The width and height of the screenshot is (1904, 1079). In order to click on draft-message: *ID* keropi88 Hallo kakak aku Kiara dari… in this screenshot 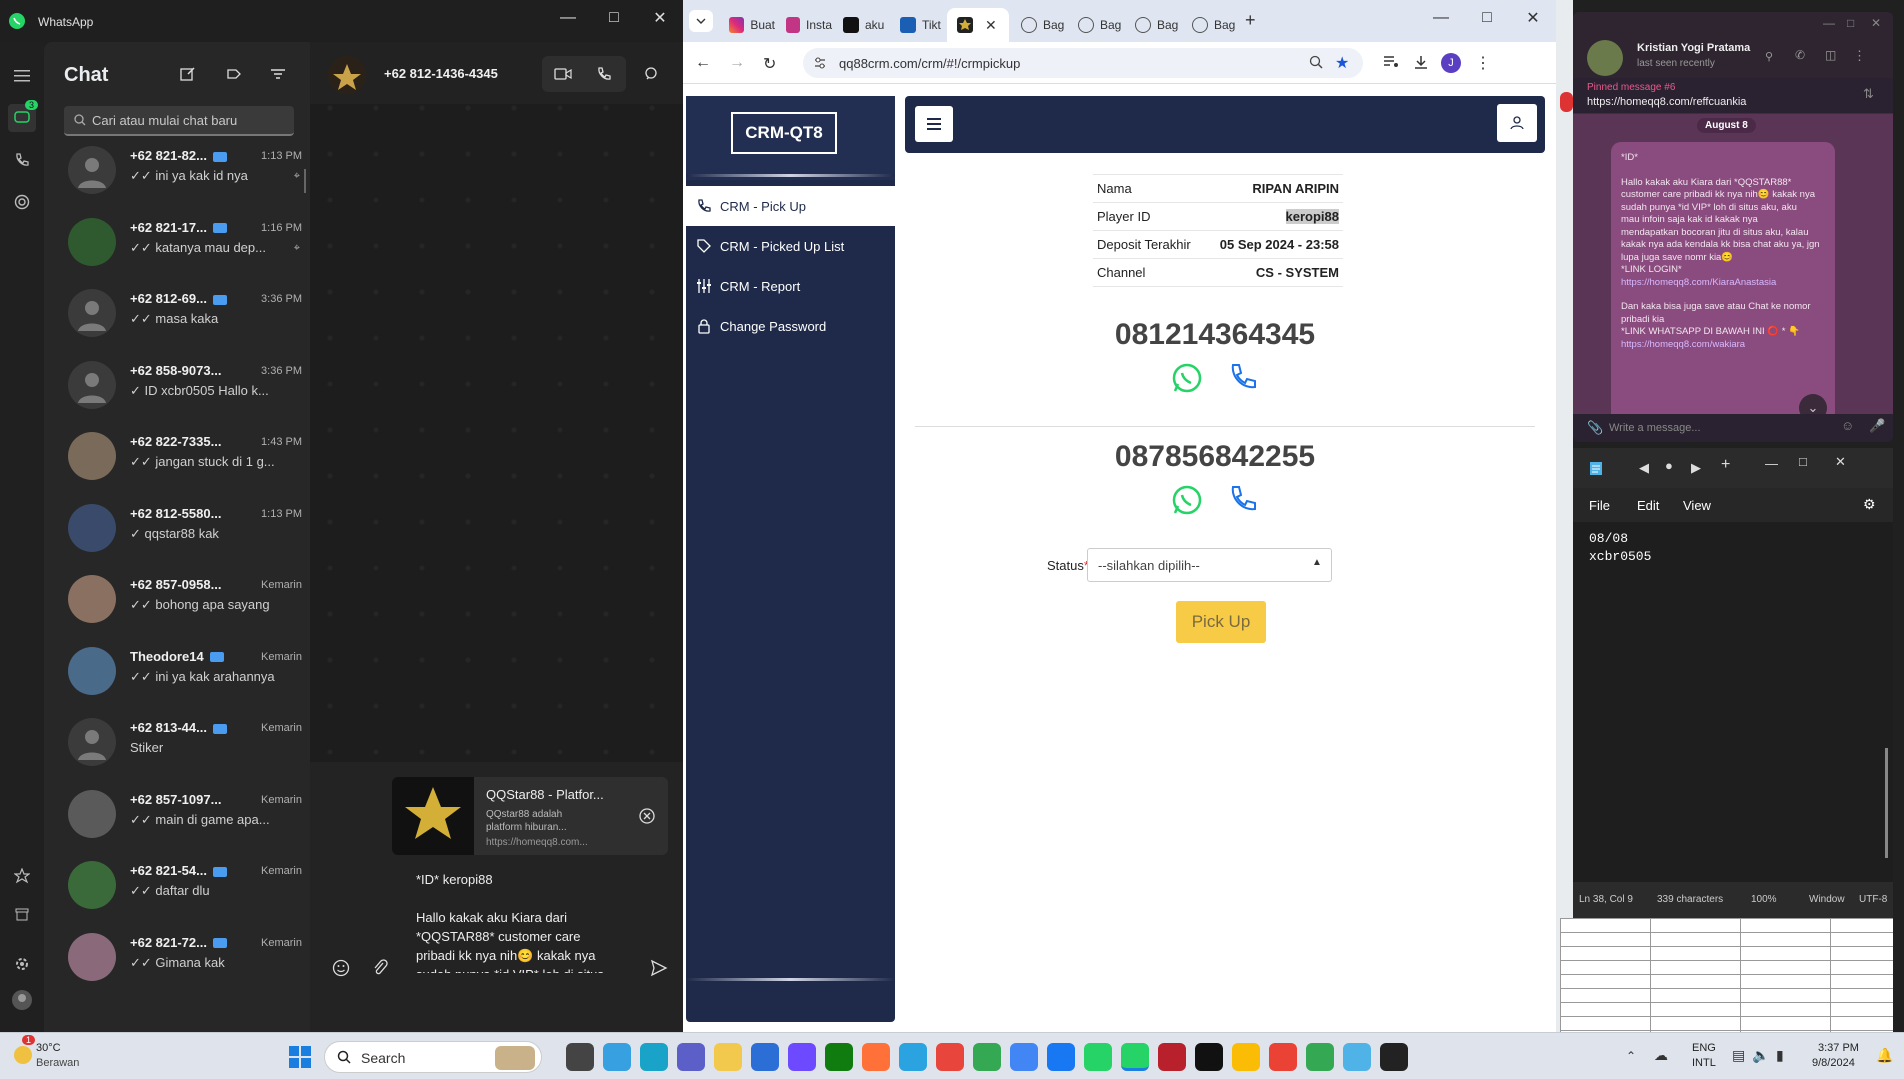, I will do `click(516, 921)`.